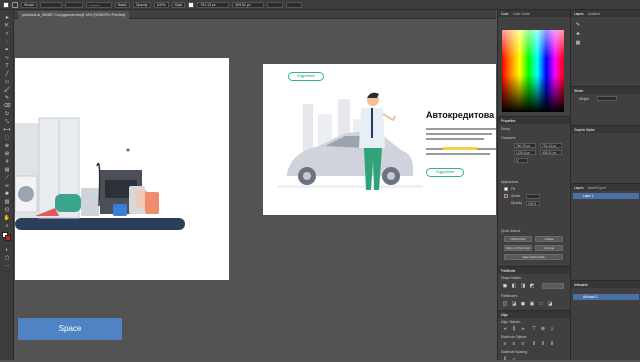 The height and width of the screenshot is (362, 640). I want to click on drawing-modes-icon: ◐, so click(7, 249).